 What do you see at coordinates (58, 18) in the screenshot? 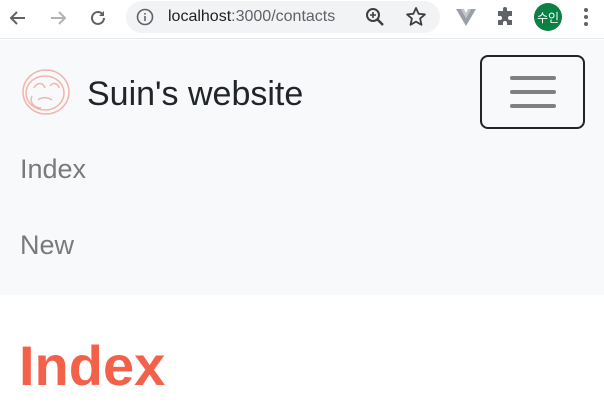
I see `forward-arrow-icon` at bounding box center [58, 18].